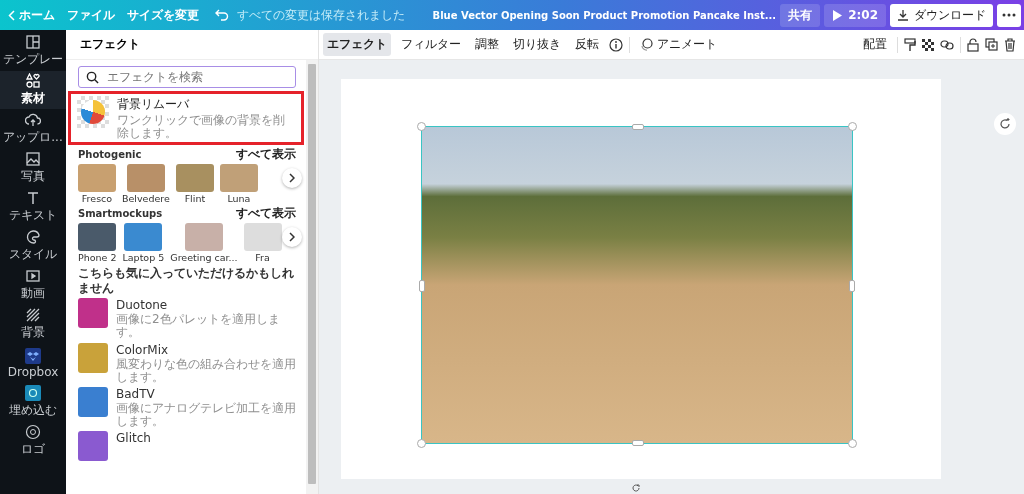  What do you see at coordinates (201, 127) in the screenshot?
I see `effect-description: ワンクリックで画像の背景を削除します。` at bounding box center [201, 127].